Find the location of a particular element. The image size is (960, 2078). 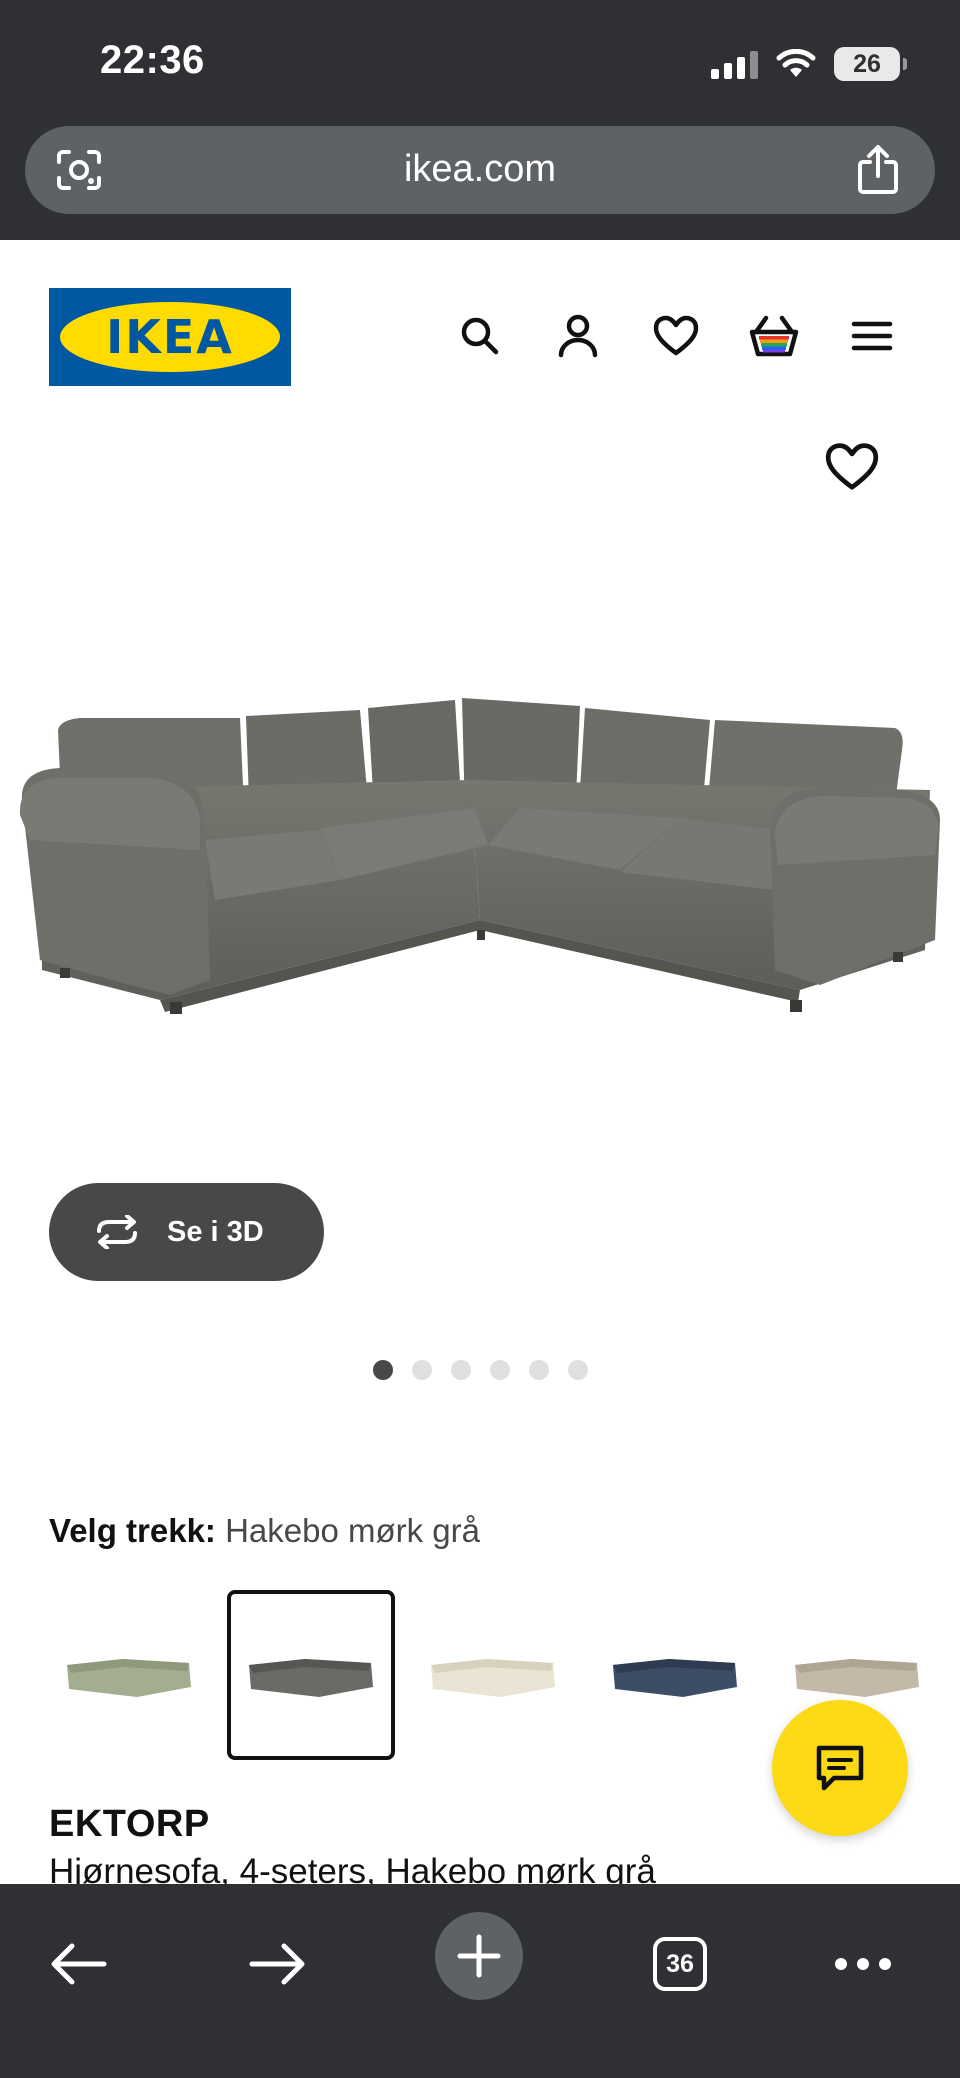

forward-button is located at coordinates (278, 1964).